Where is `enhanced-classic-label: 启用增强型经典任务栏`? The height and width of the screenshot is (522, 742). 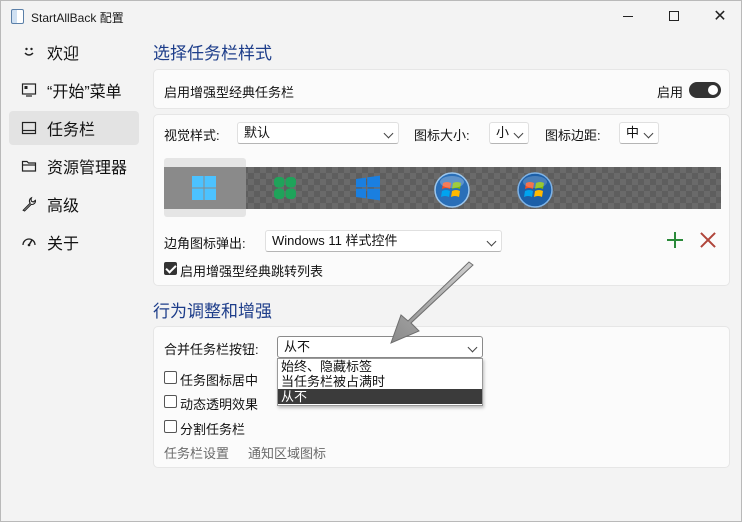
enhanced-classic-label: 启用增强型经典任务栏 is located at coordinates (229, 92).